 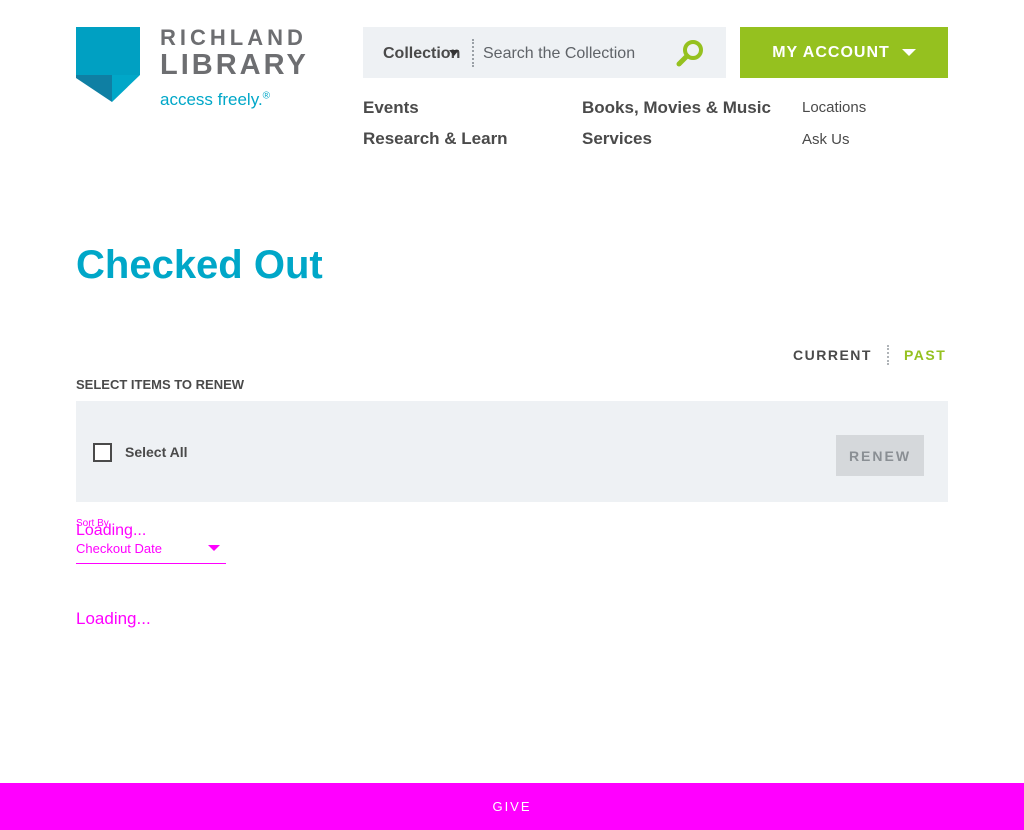 What do you see at coordinates (676, 108) in the screenshot?
I see `nav-books-movies-music: Books, Movies & Music` at bounding box center [676, 108].